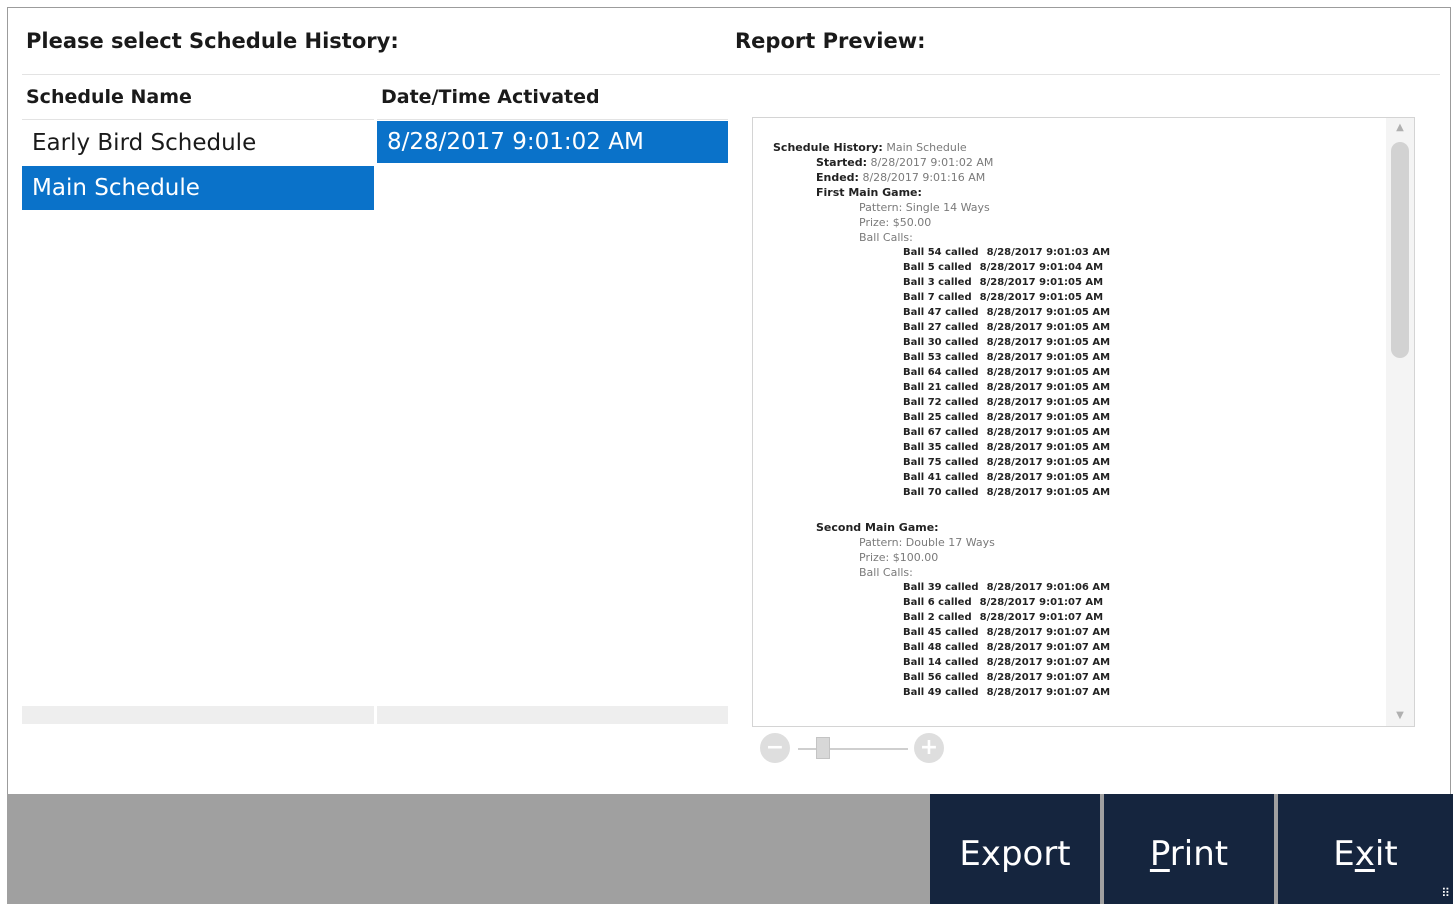  Describe the element at coordinates (886, 237) in the screenshot. I see `ball-calls-label: Ball Calls:` at that location.